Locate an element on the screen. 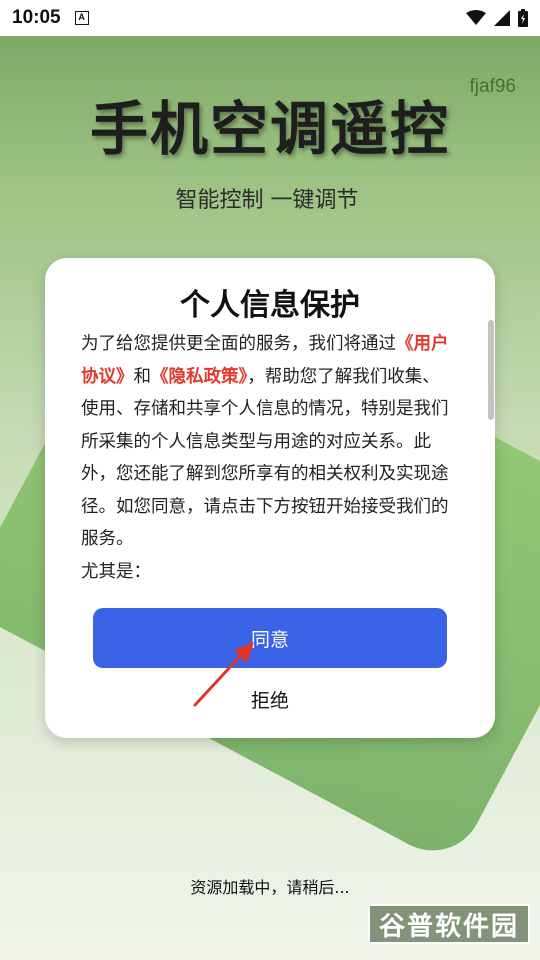 This screenshot has height=960, width=540. notification-a-icon: A is located at coordinates (81, 18).